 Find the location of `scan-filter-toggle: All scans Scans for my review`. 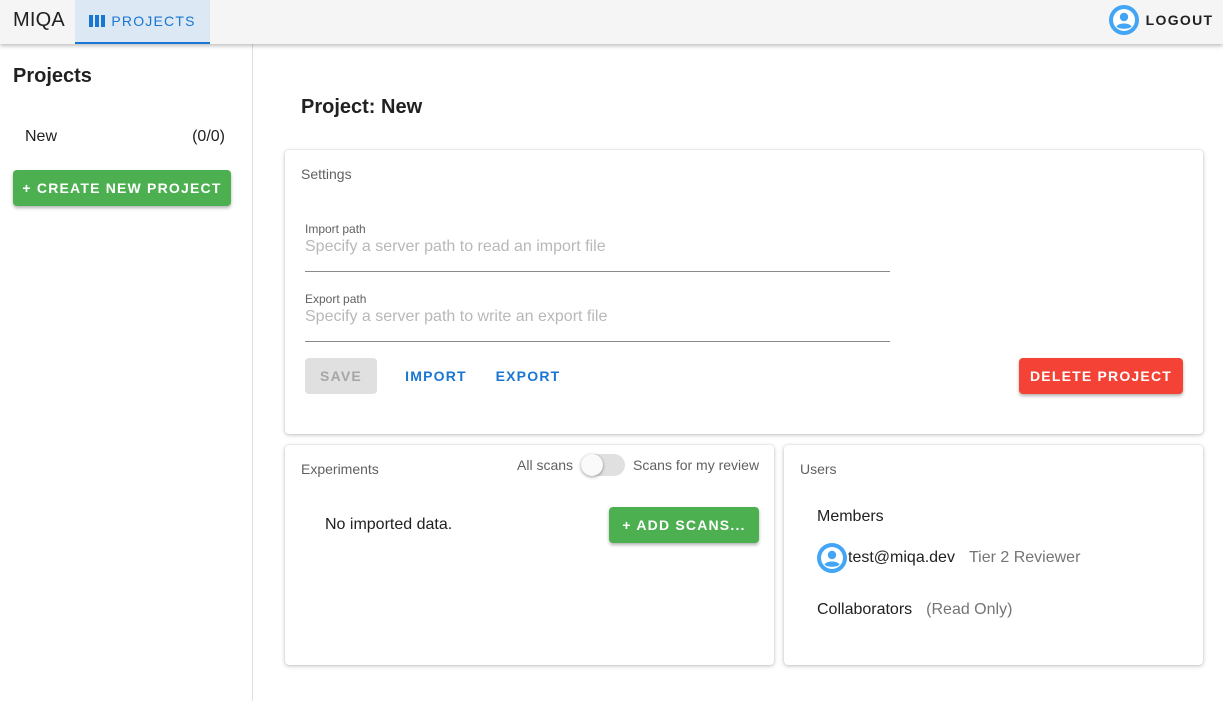

scan-filter-toggle: All scans Scans for my review is located at coordinates (638, 465).